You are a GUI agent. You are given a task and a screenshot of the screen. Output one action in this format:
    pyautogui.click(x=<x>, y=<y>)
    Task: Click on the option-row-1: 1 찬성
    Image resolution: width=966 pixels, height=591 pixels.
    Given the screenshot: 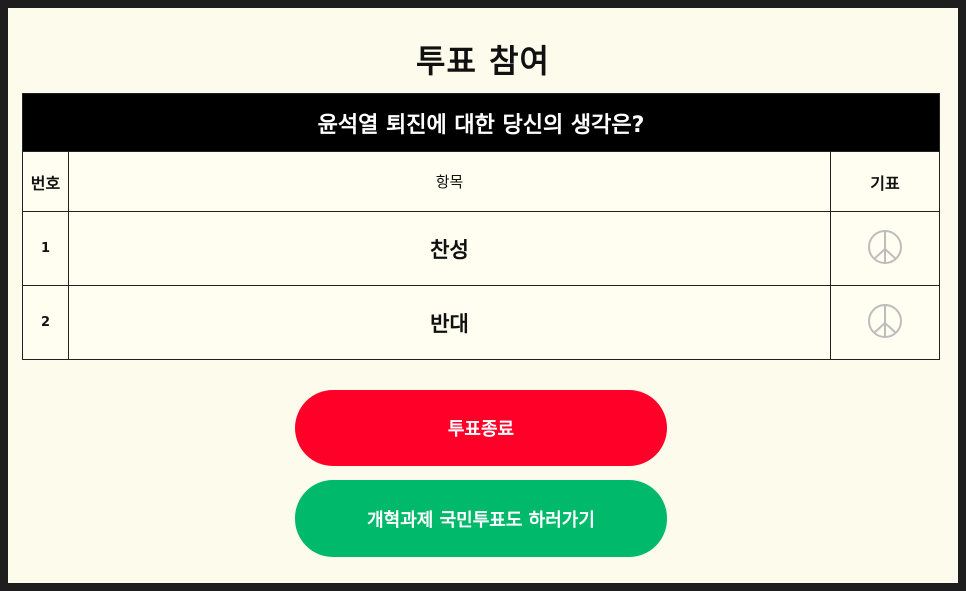 What is the action you would take?
    pyautogui.click(x=481, y=248)
    